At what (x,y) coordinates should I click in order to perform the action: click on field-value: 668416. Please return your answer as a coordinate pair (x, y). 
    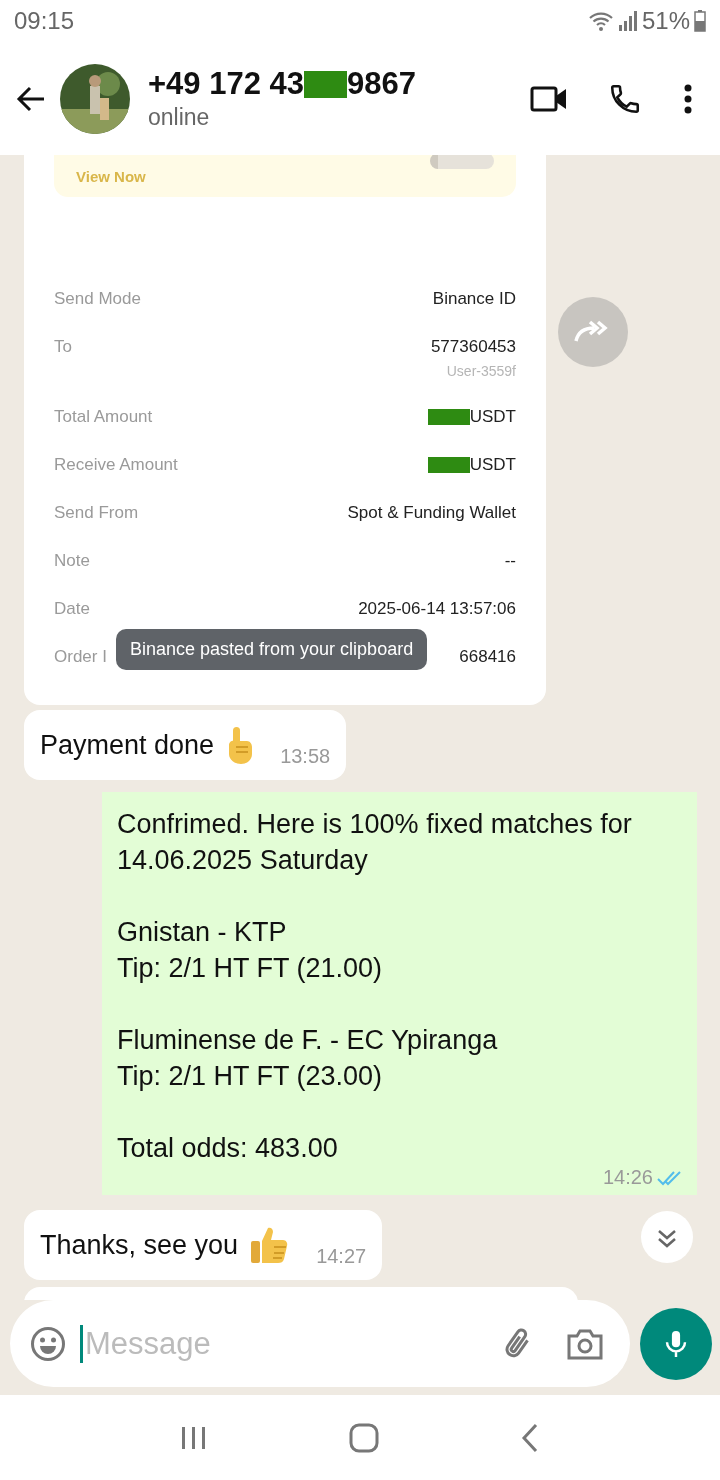
    Looking at the image, I should click on (487, 657).